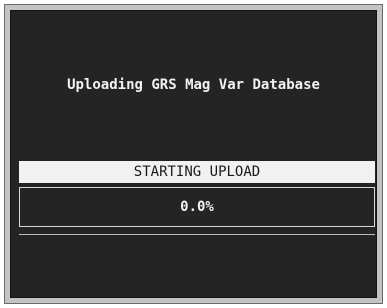 Image resolution: width=387 pixels, height=308 pixels. I want to click on upload-status-bar: STARTING UPLOAD, so click(197, 172).